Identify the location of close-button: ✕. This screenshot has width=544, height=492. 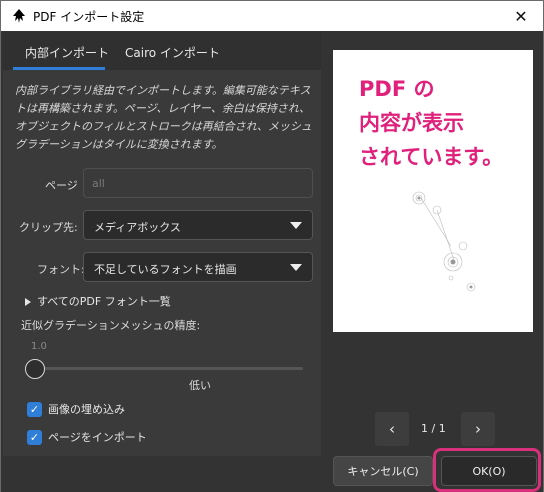
(521, 16).